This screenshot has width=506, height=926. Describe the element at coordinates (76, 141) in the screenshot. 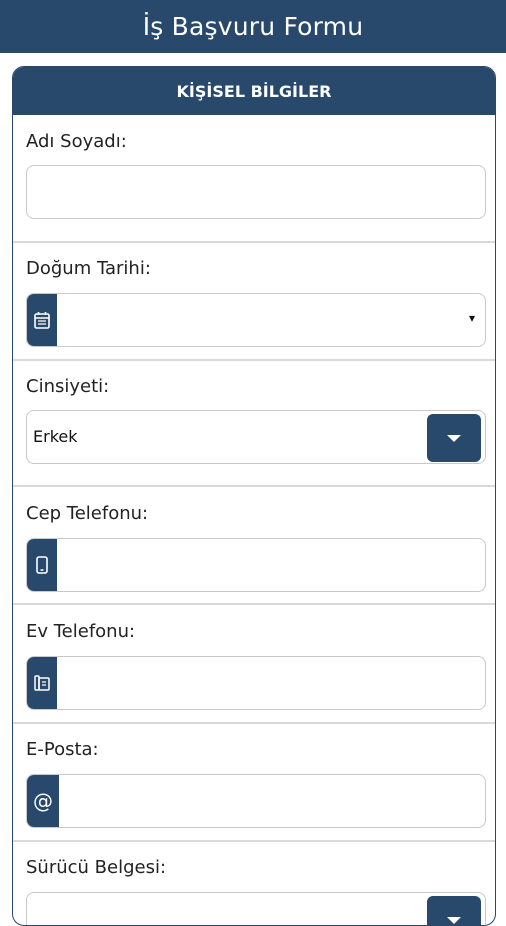

I see `name-label: Adı Soyadı:` at that location.